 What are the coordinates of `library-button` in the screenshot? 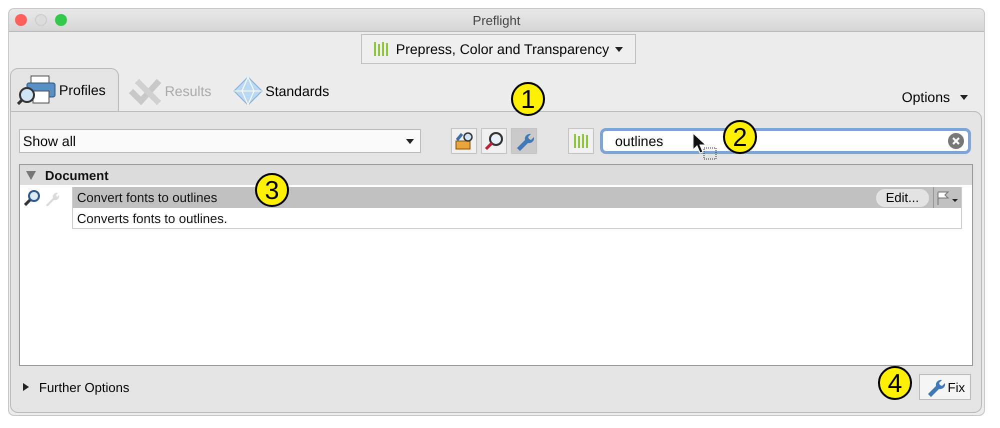 It's located at (581, 141).